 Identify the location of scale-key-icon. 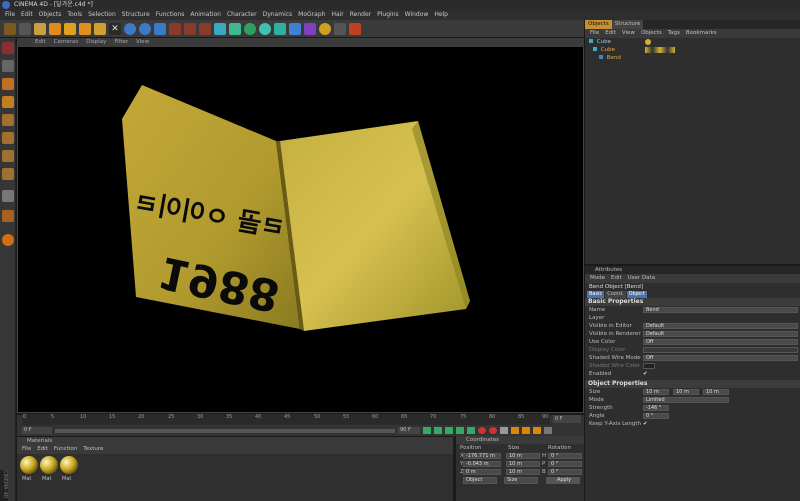
(526, 430).